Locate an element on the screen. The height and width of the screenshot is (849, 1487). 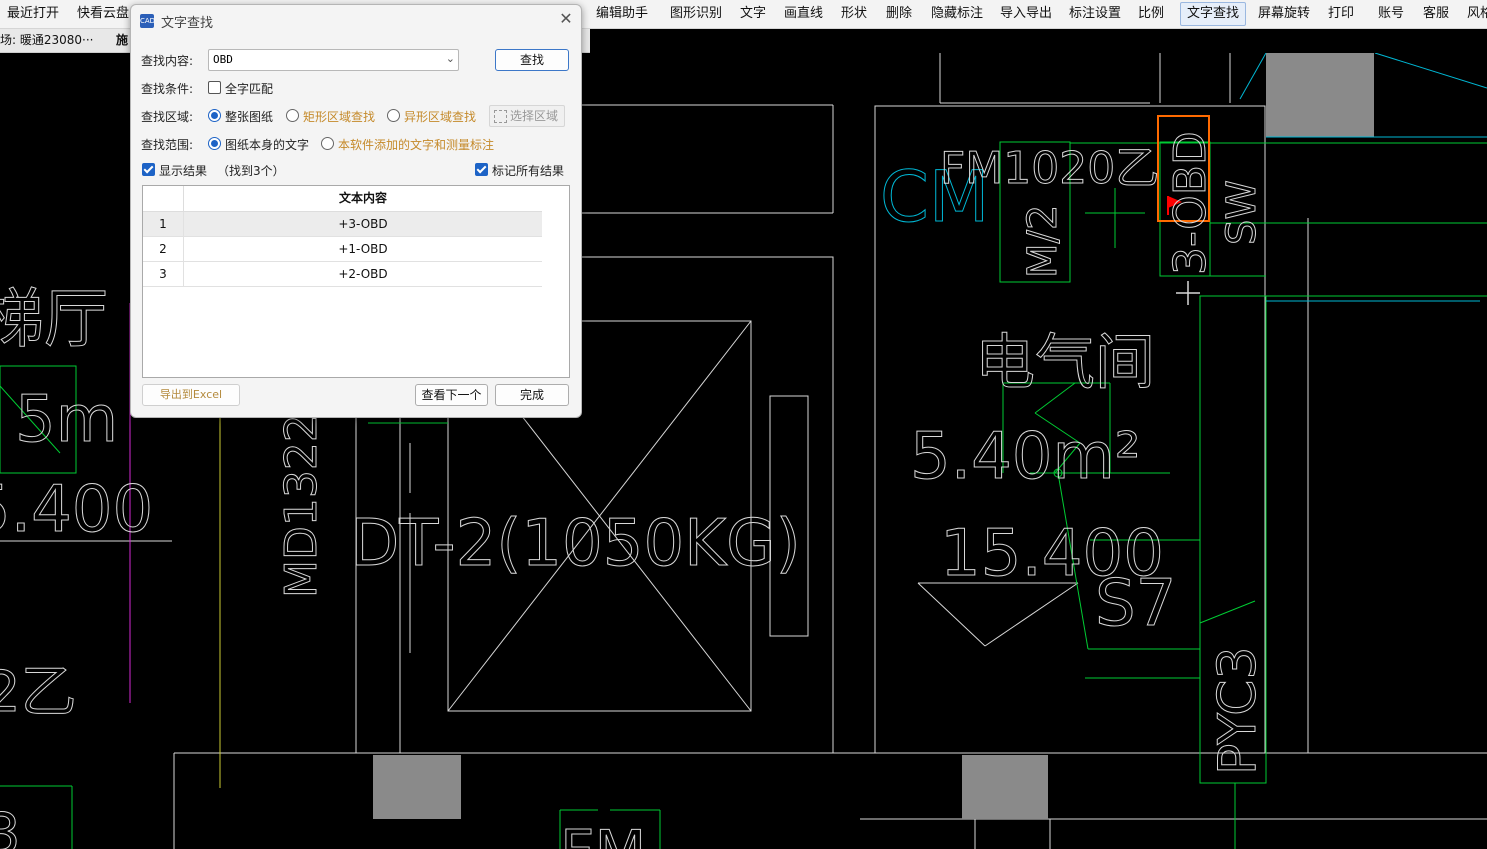
table-row: 1 +3-OBD is located at coordinates (342, 224).